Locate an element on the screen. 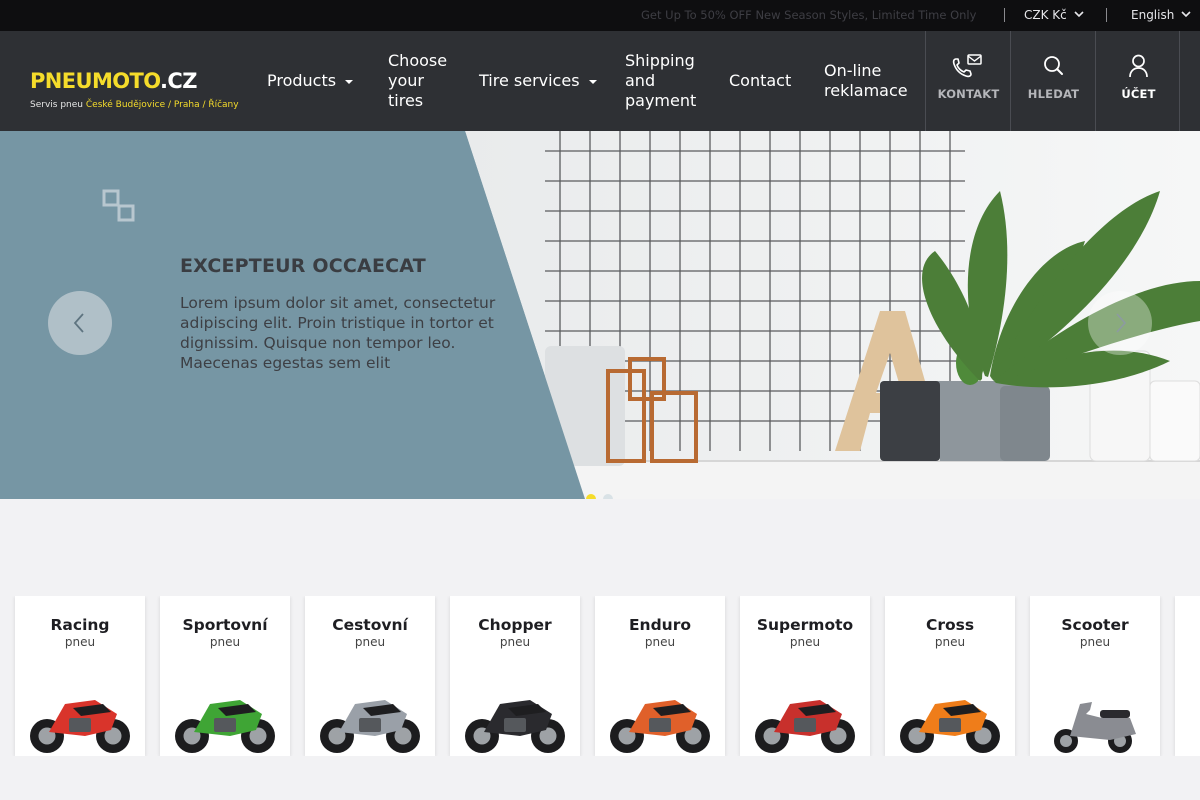 The height and width of the screenshot is (800, 1200). category-card-cestovni: Cestovní pneu is located at coordinates (370, 676).